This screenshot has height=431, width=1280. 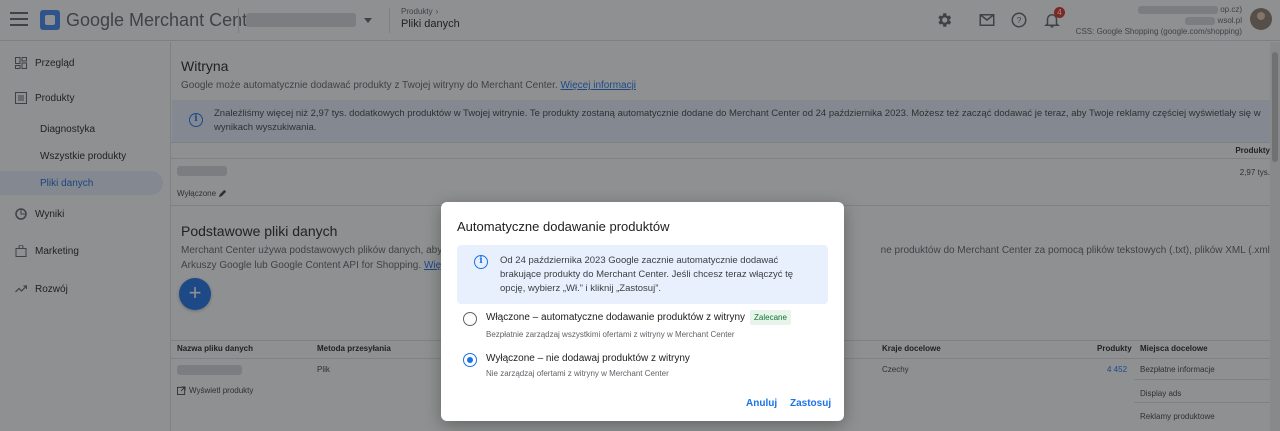 What do you see at coordinates (770, 317) in the screenshot?
I see `recommended-badge: Zalecane` at bounding box center [770, 317].